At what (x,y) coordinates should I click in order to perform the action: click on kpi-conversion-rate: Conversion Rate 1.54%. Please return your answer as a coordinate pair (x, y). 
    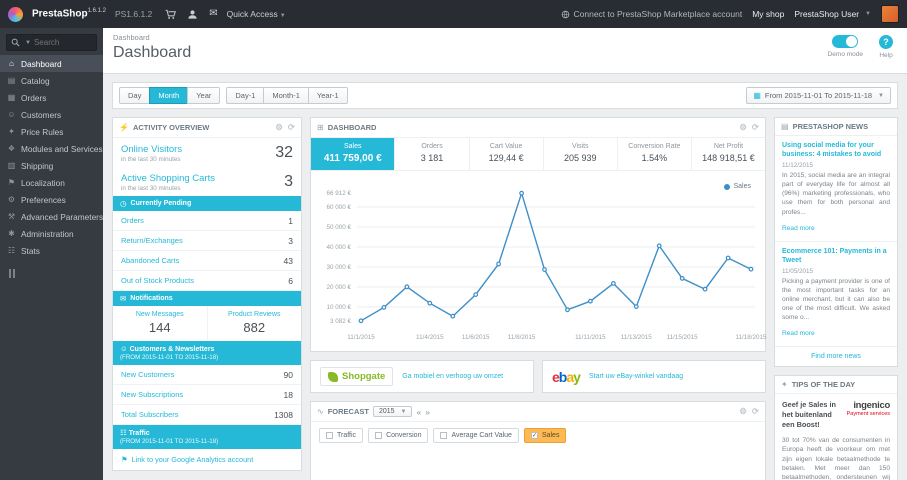
    Looking at the image, I should click on (655, 154).